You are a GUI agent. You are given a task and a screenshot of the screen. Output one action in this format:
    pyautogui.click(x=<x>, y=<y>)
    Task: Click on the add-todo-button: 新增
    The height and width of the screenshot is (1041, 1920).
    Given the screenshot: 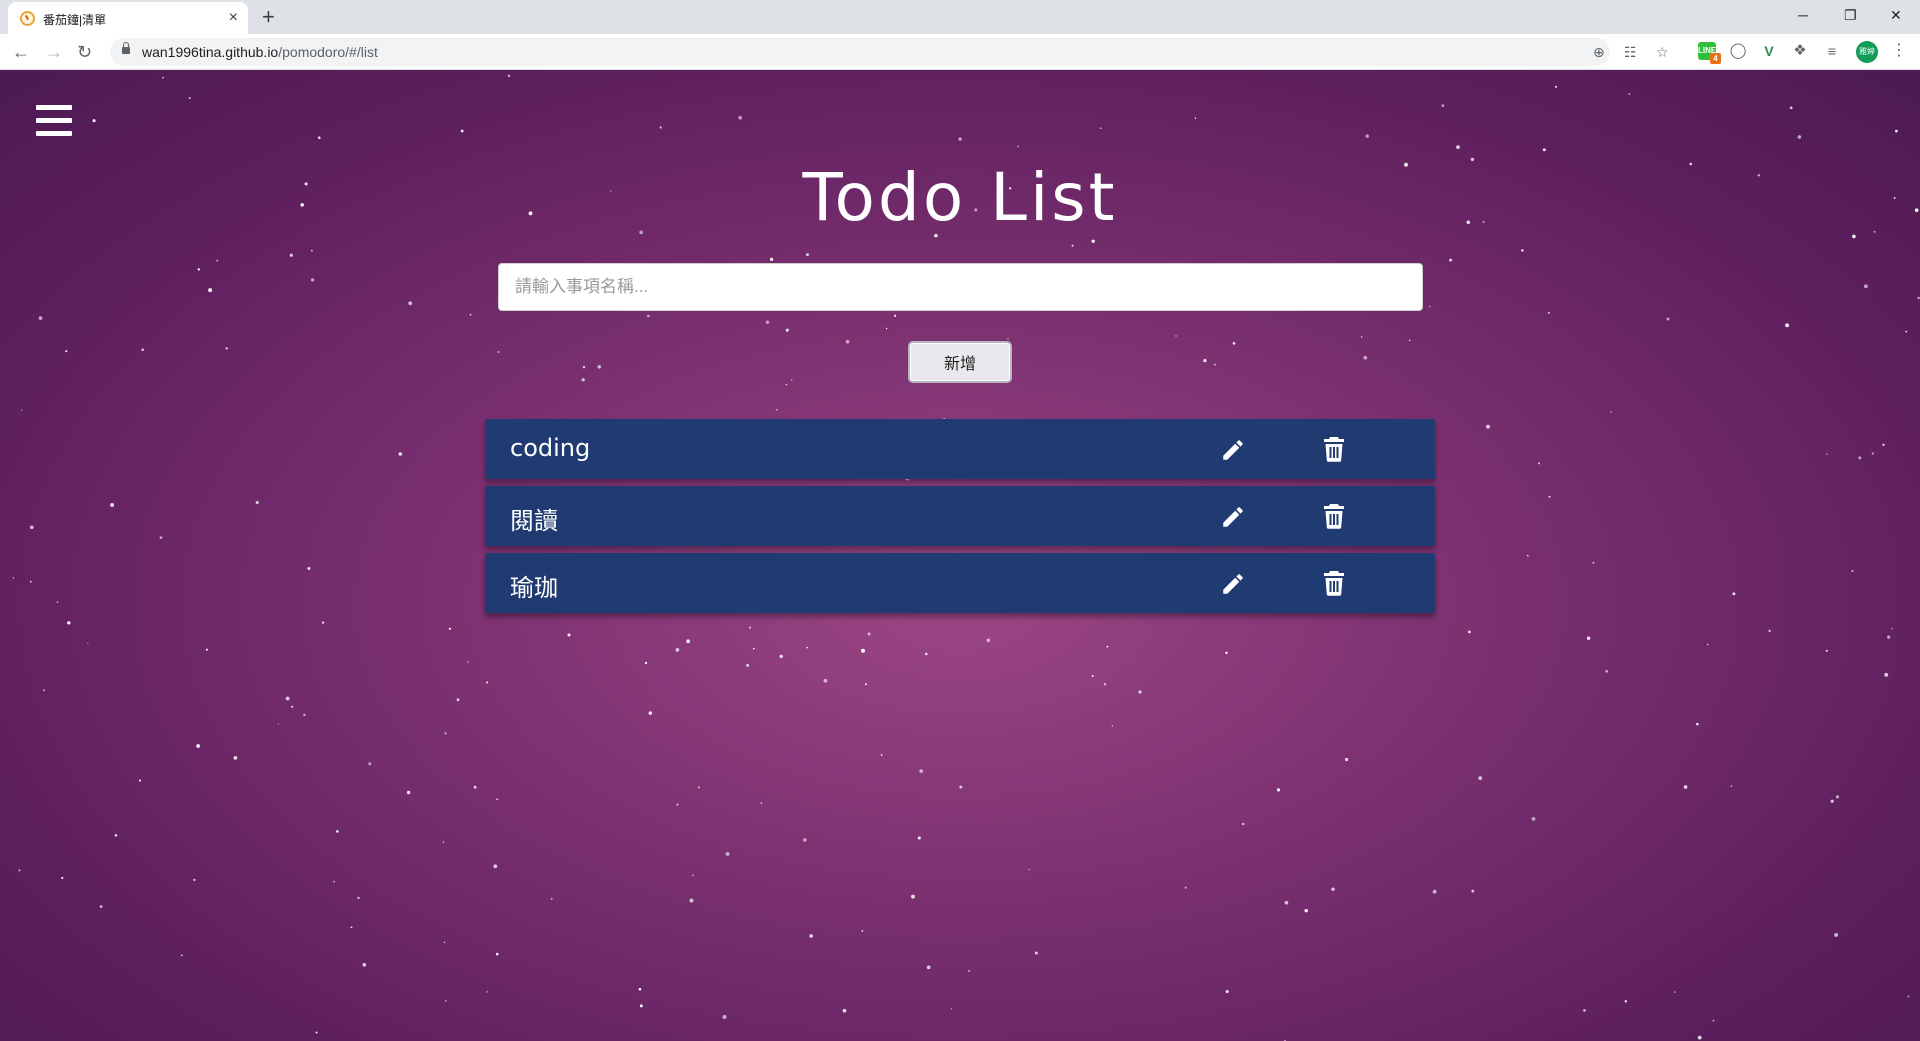 What is the action you would take?
    pyautogui.click(x=960, y=362)
    